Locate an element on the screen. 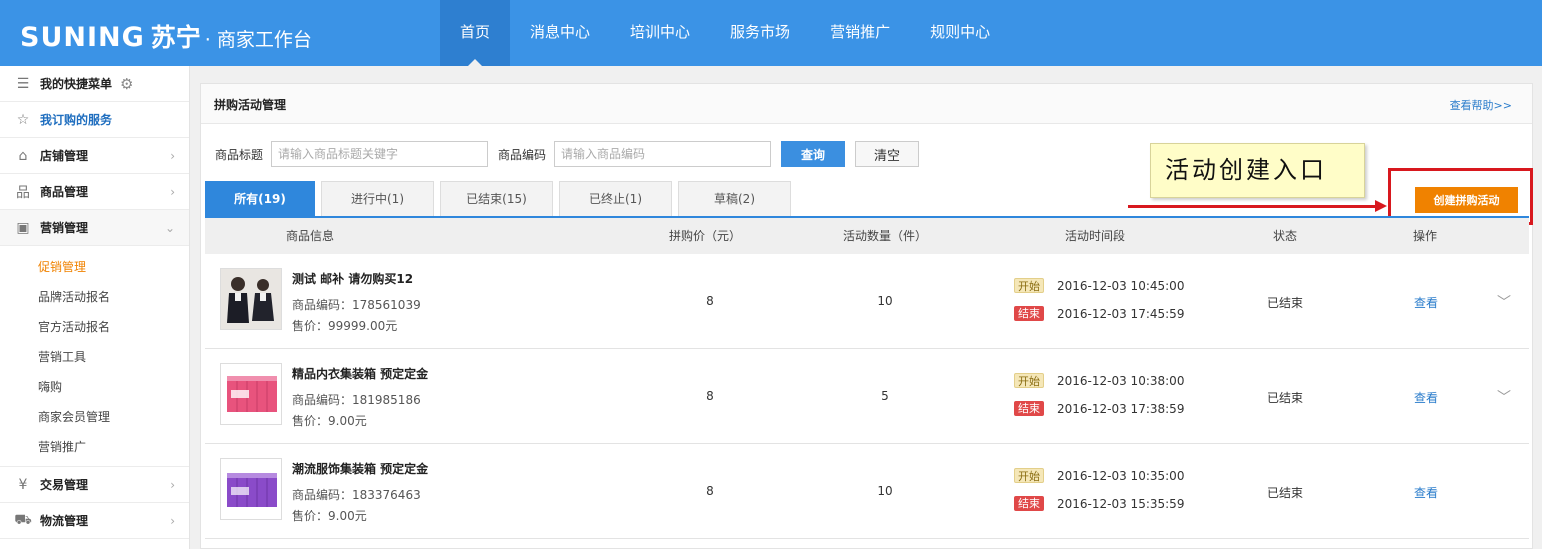  tab-draft: 草稿(2) is located at coordinates (734, 199).